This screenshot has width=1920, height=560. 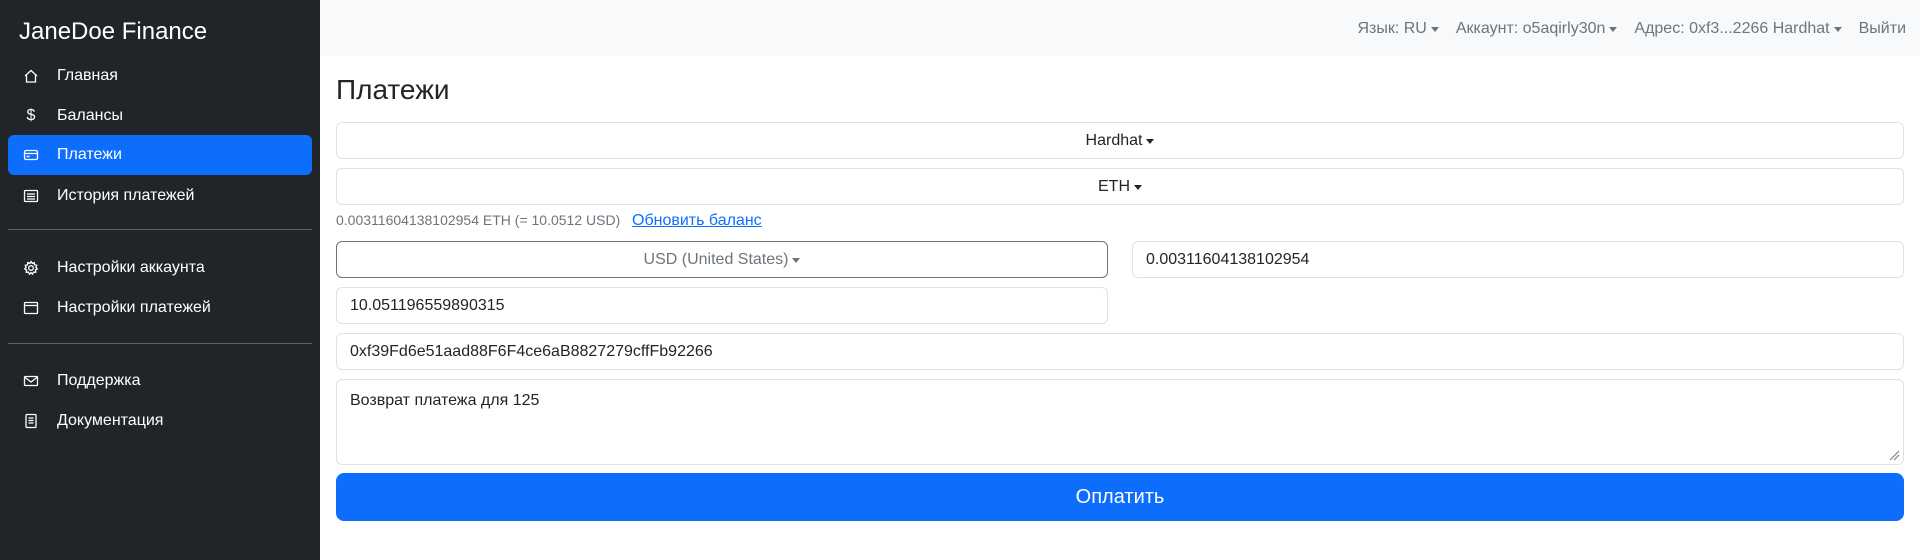 I want to click on dollar-icon: $, so click(x=31, y=115).